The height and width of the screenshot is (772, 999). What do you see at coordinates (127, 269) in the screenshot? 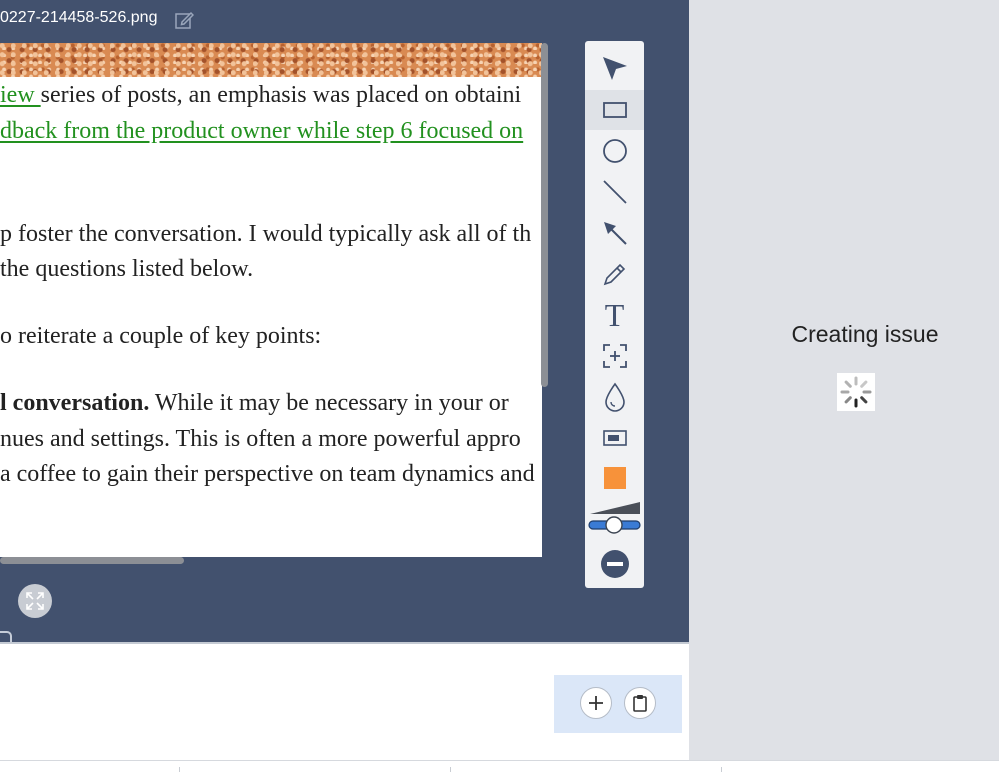
I see `doc-line-4: the questions listed below.` at bounding box center [127, 269].